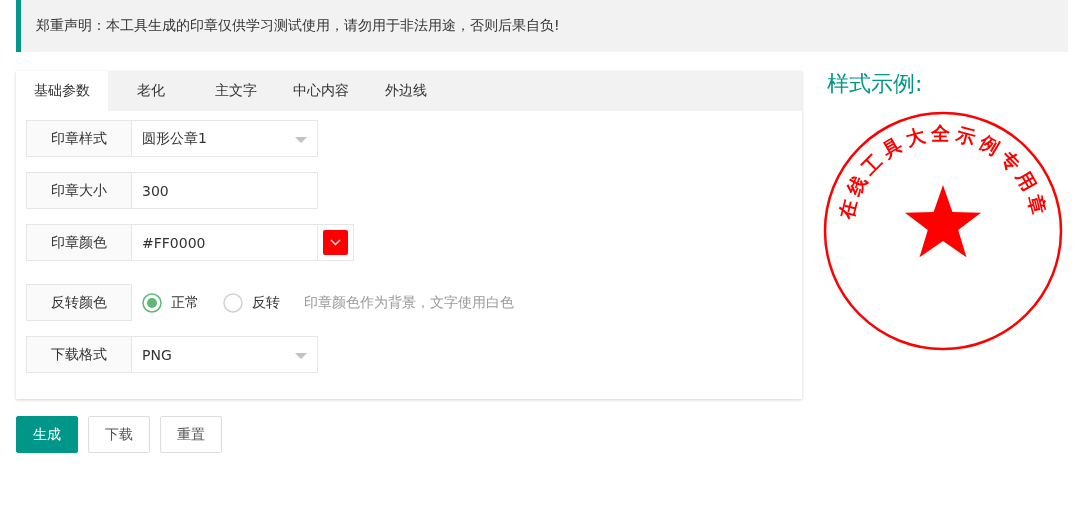 The image size is (1080, 508). Describe the element at coordinates (79, 190) in the screenshot. I see `field-label: 印章大小` at that location.